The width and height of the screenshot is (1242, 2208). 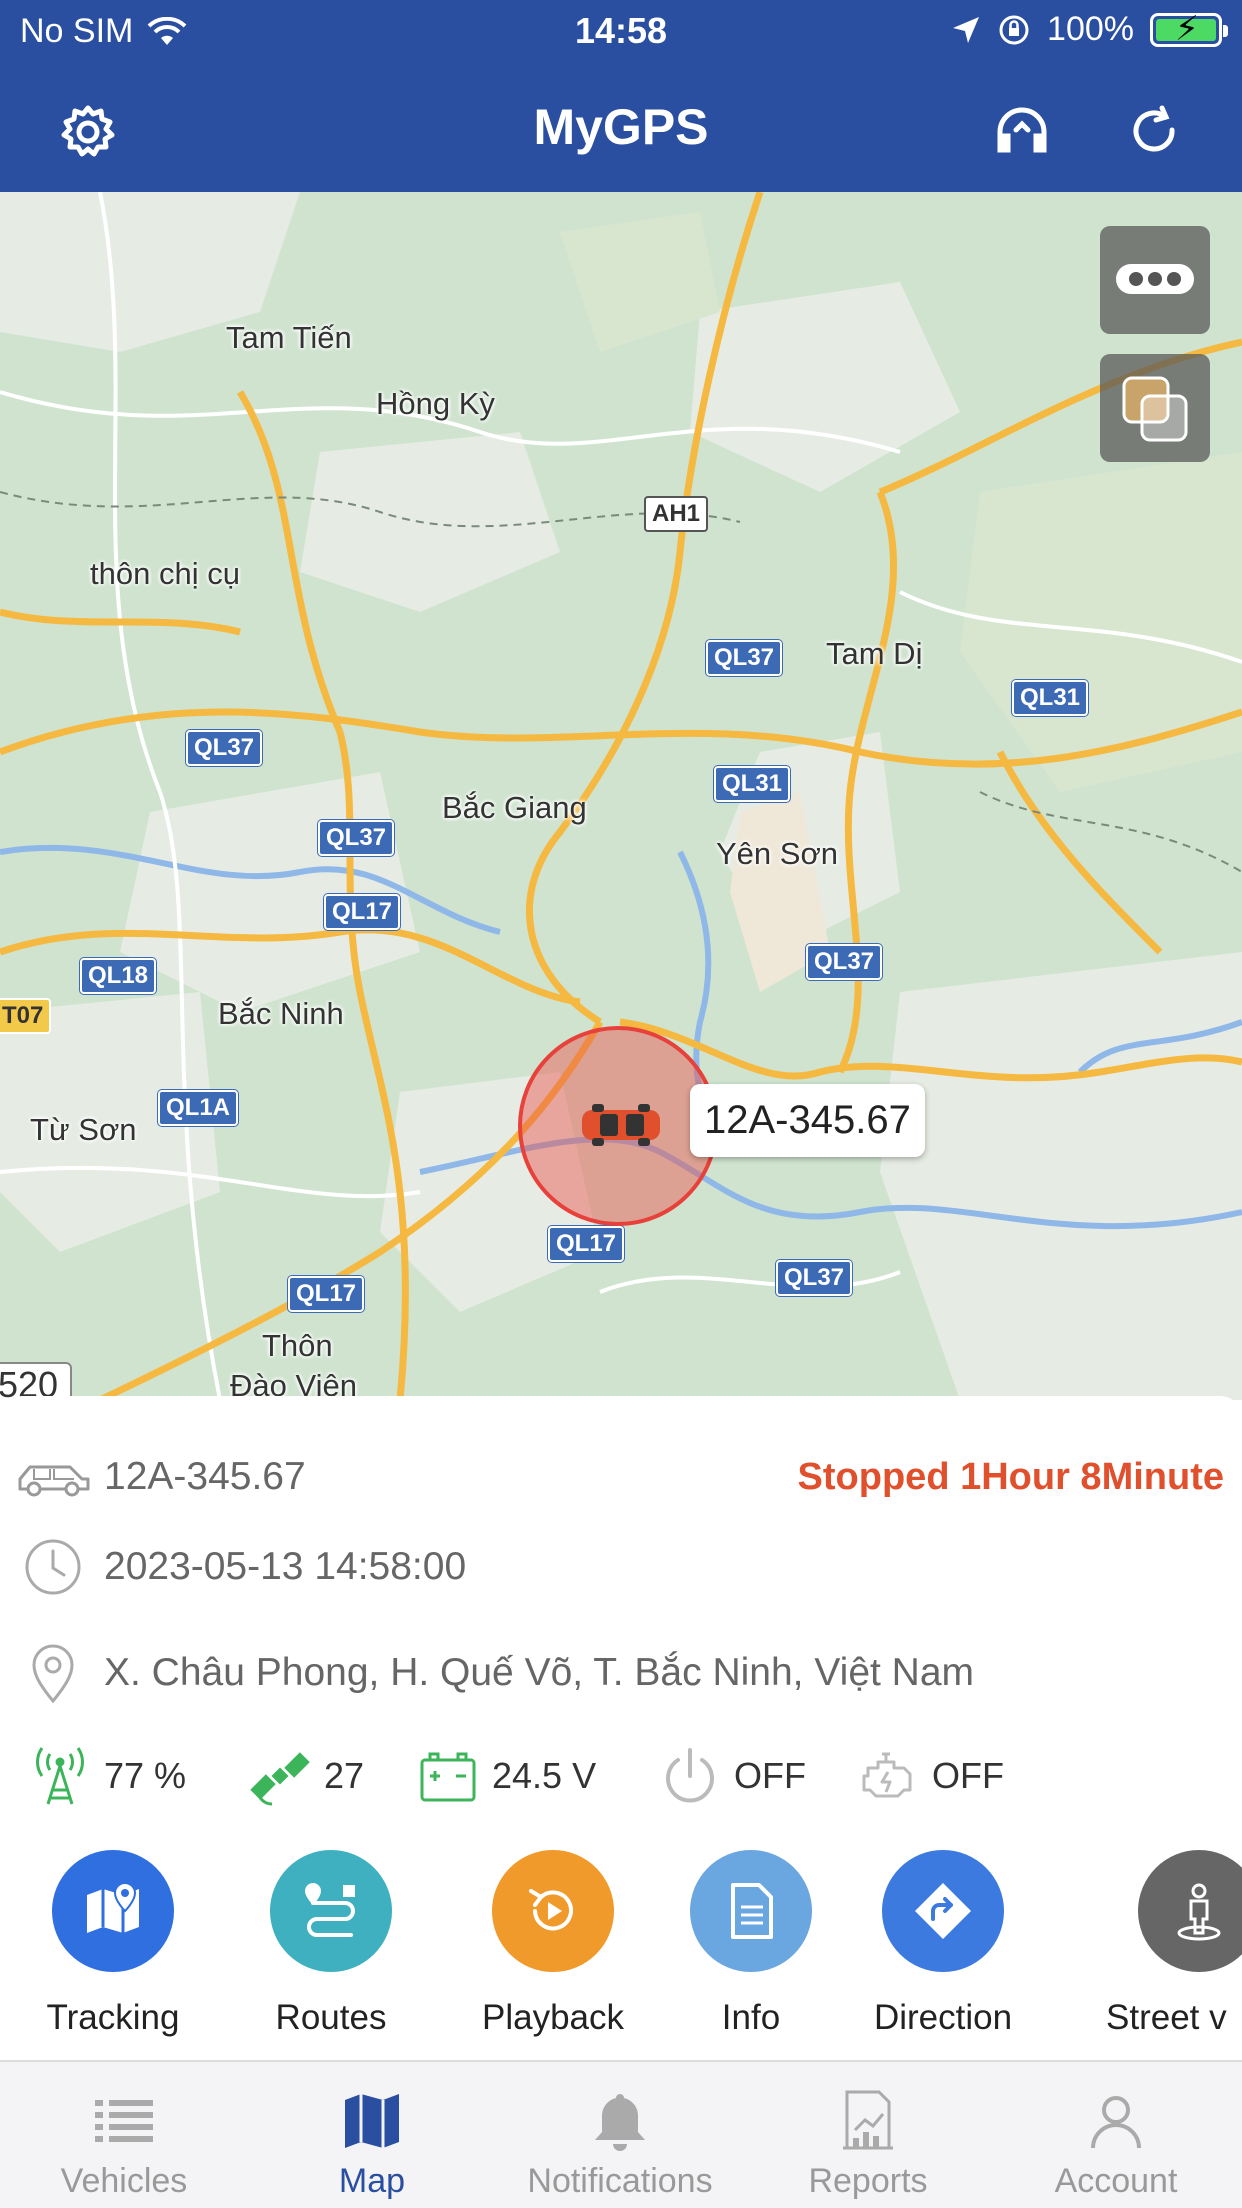 I want to click on power-status: OFF, so click(x=770, y=1775).